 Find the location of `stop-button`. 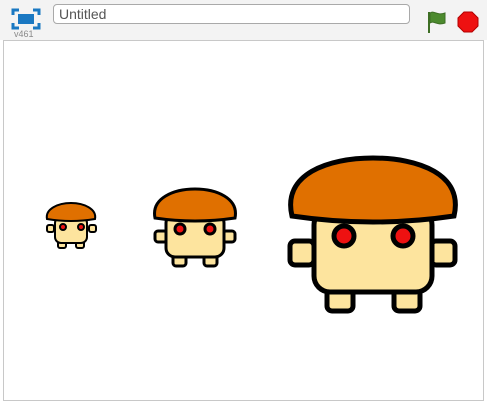

stop-button is located at coordinates (468, 22).